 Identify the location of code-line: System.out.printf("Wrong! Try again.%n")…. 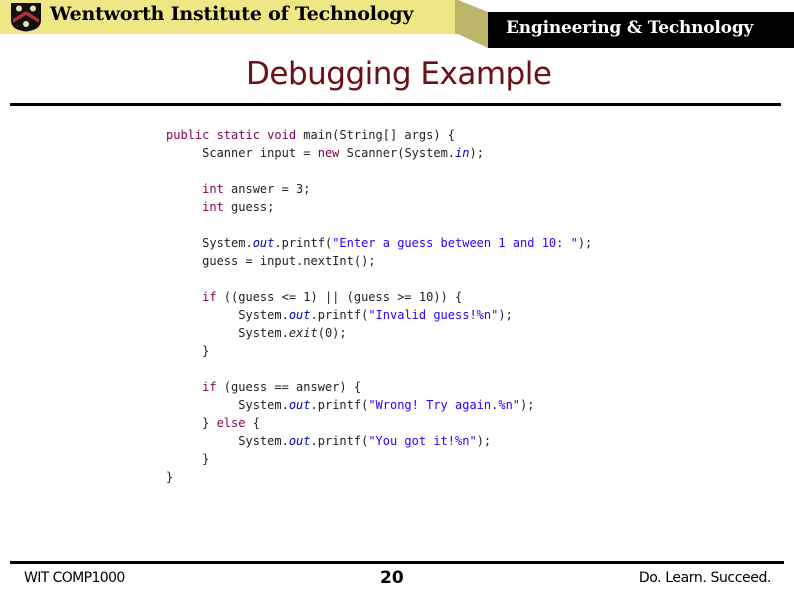
(379, 405).